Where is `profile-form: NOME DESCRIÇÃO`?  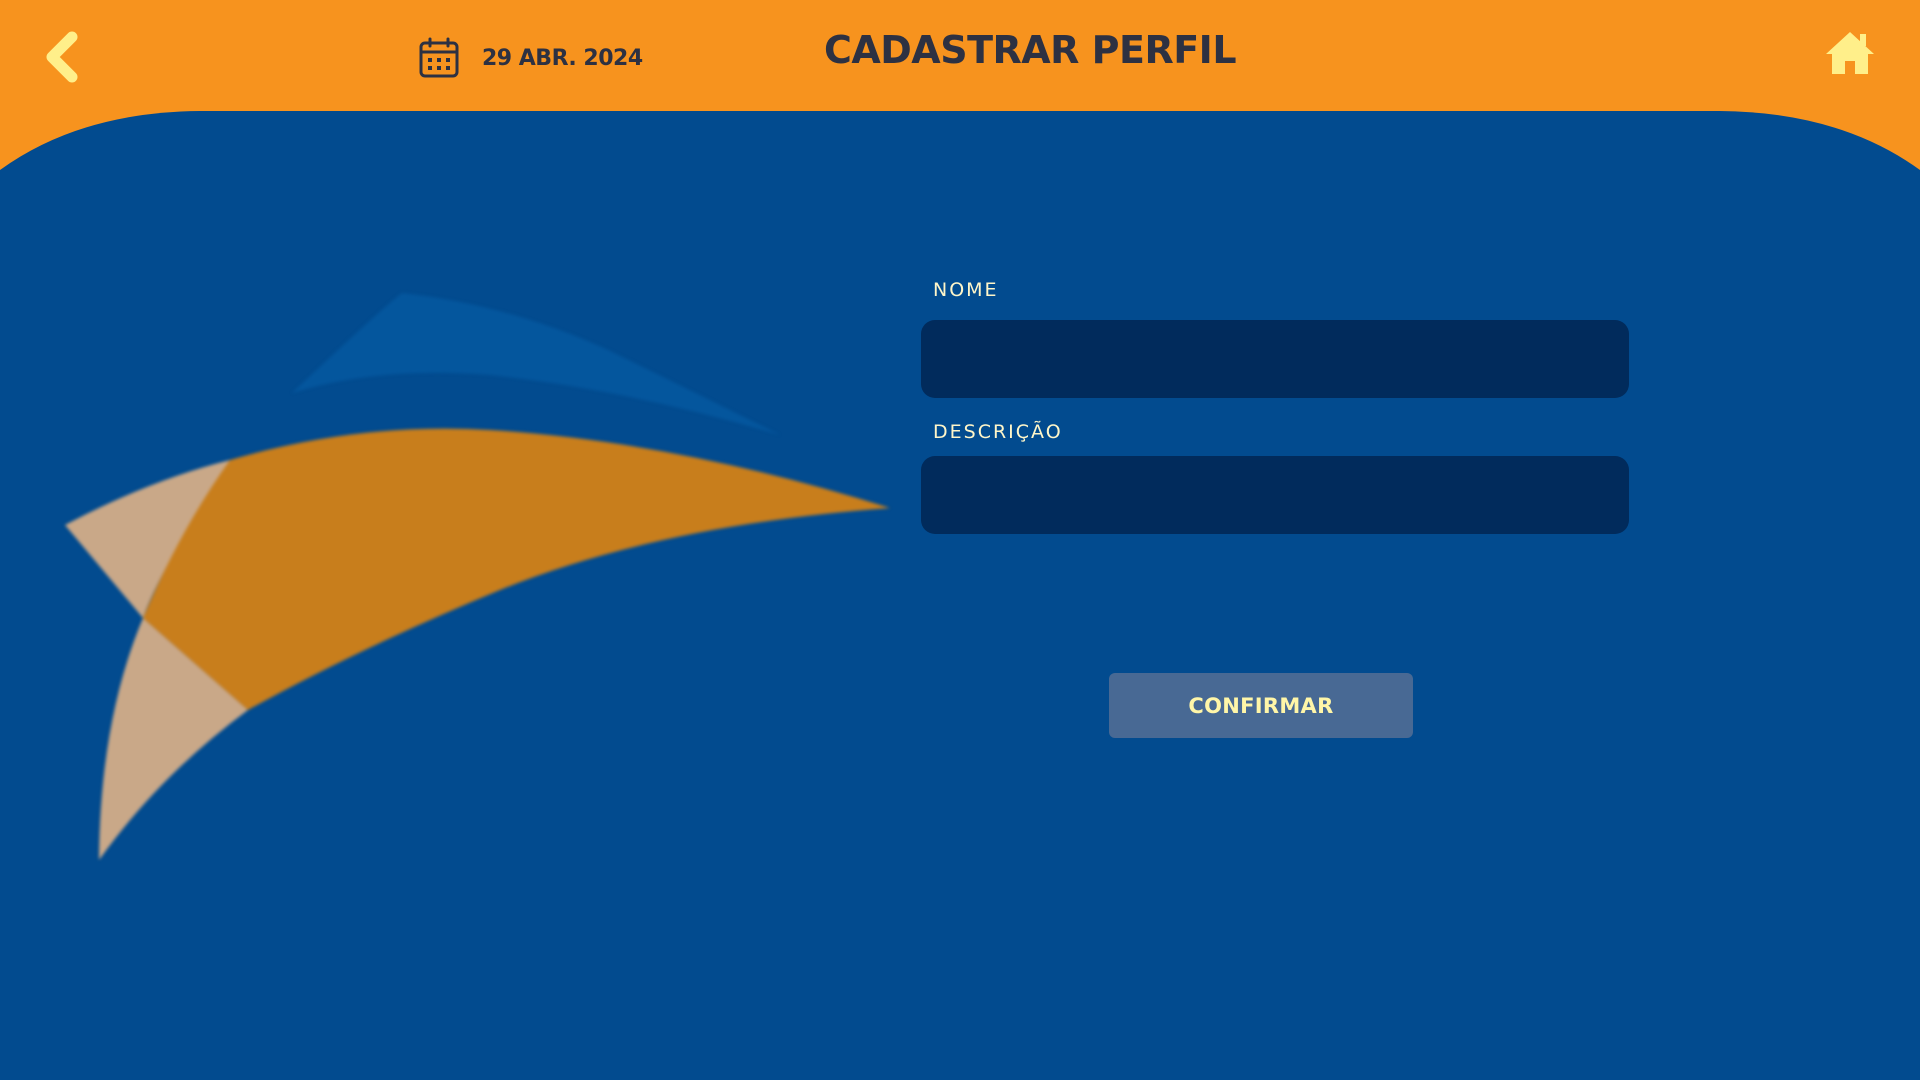
profile-form: NOME DESCRIÇÃO is located at coordinates (1275, 402).